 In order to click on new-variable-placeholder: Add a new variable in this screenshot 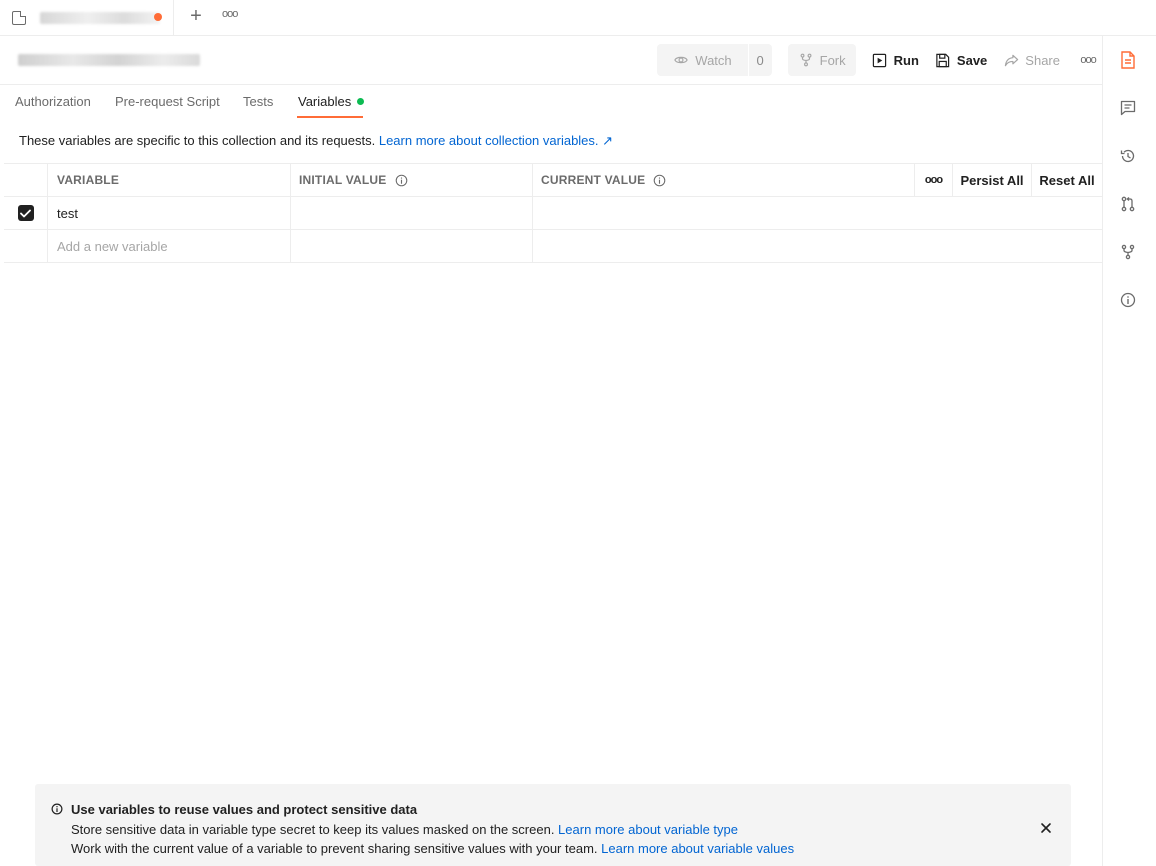, I will do `click(112, 246)`.